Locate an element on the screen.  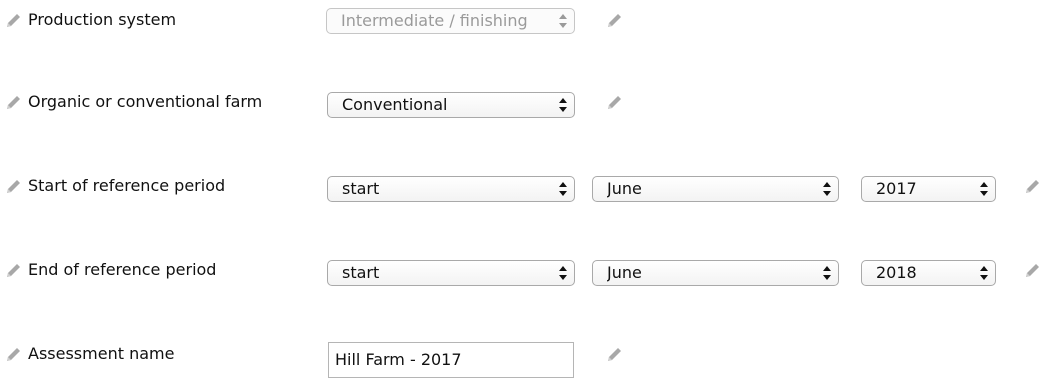
end-month-select: June is located at coordinates (715, 273).